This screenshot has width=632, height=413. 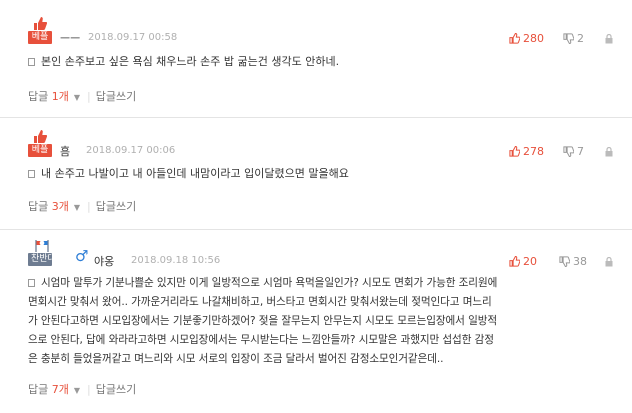 What do you see at coordinates (133, 37) in the screenshot?
I see `comment-date: 2018.09.17 00:58` at bounding box center [133, 37].